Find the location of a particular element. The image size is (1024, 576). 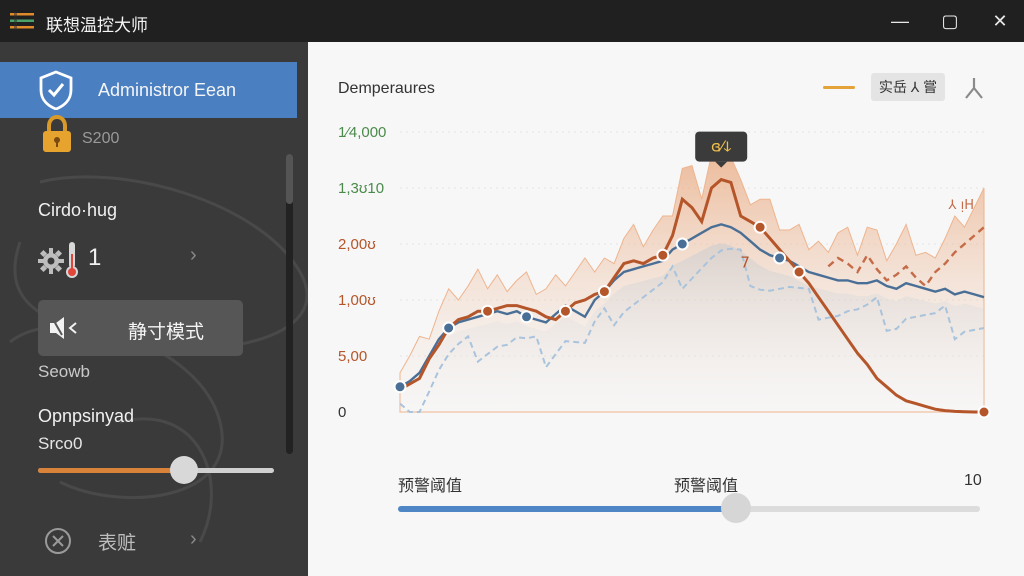

shield-check-icon is located at coordinates (56, 90).